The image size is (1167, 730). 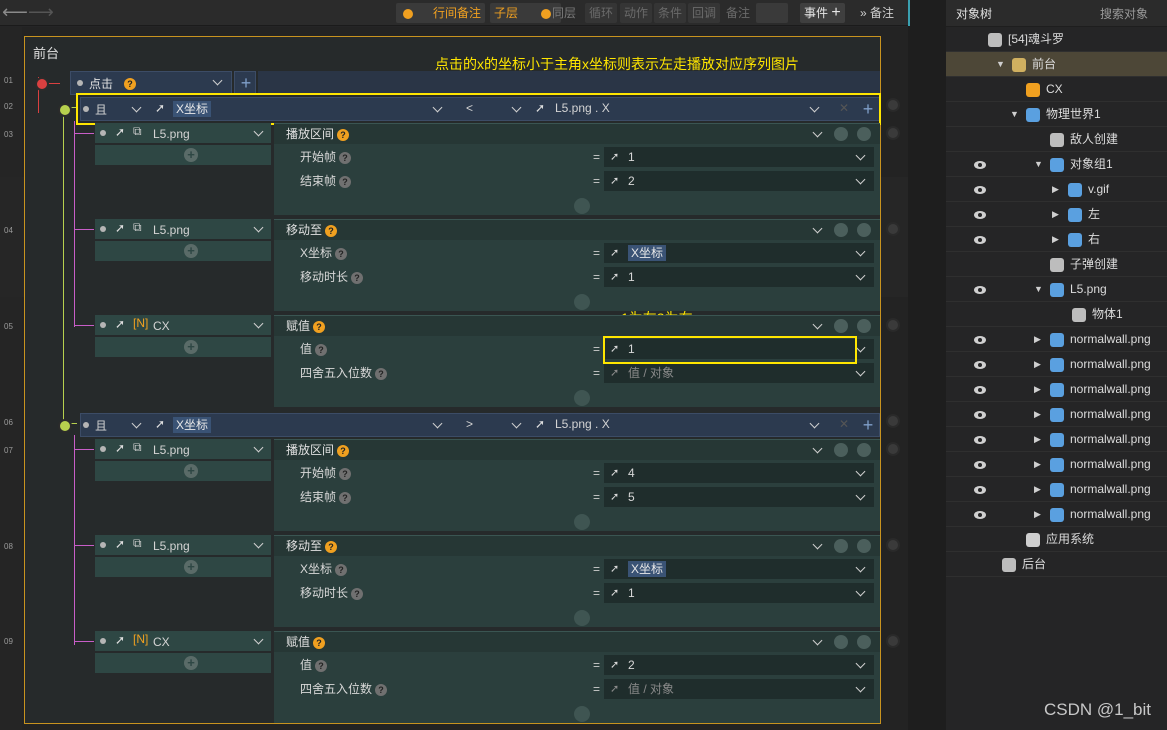 I want to click on same-layer-label: 同层, so click(x=564, y=13).